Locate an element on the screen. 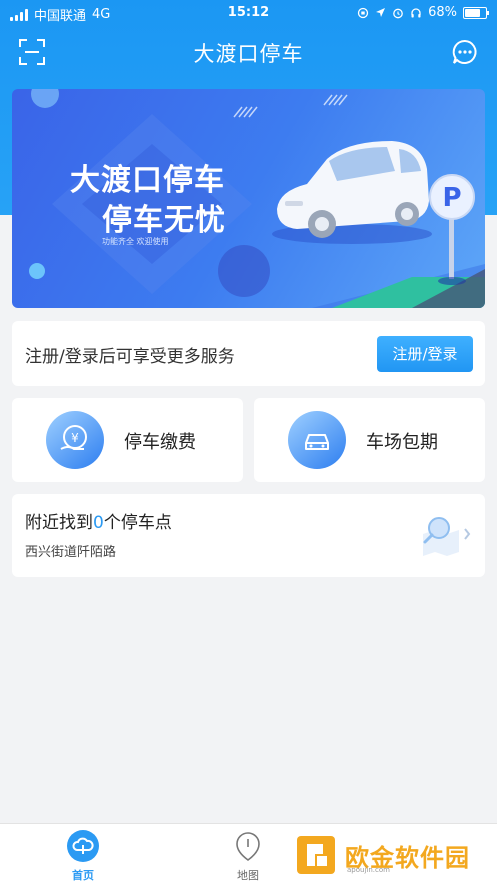  yen-payment-icon: ¥ is located at coordinates (75, 440).